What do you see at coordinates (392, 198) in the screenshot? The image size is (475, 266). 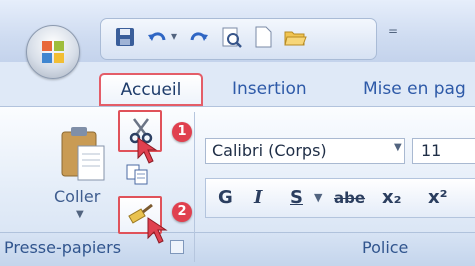 I see `subscript-button: x₂` at bounding box center [392, 198].